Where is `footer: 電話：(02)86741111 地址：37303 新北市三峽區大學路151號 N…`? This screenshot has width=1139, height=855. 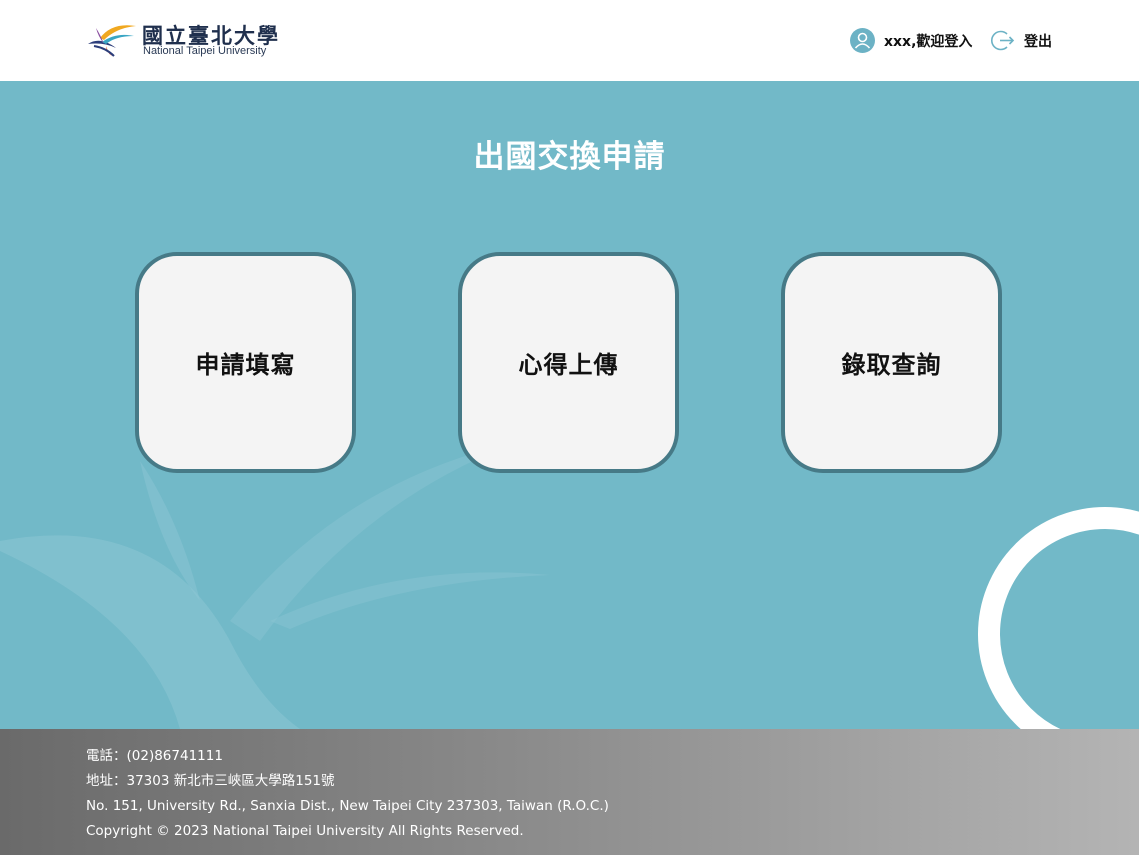 footer: 電話：(02)86741111 地址：37303 新北市三峽區大學路151號 N… is located at coordinates (569, 792).